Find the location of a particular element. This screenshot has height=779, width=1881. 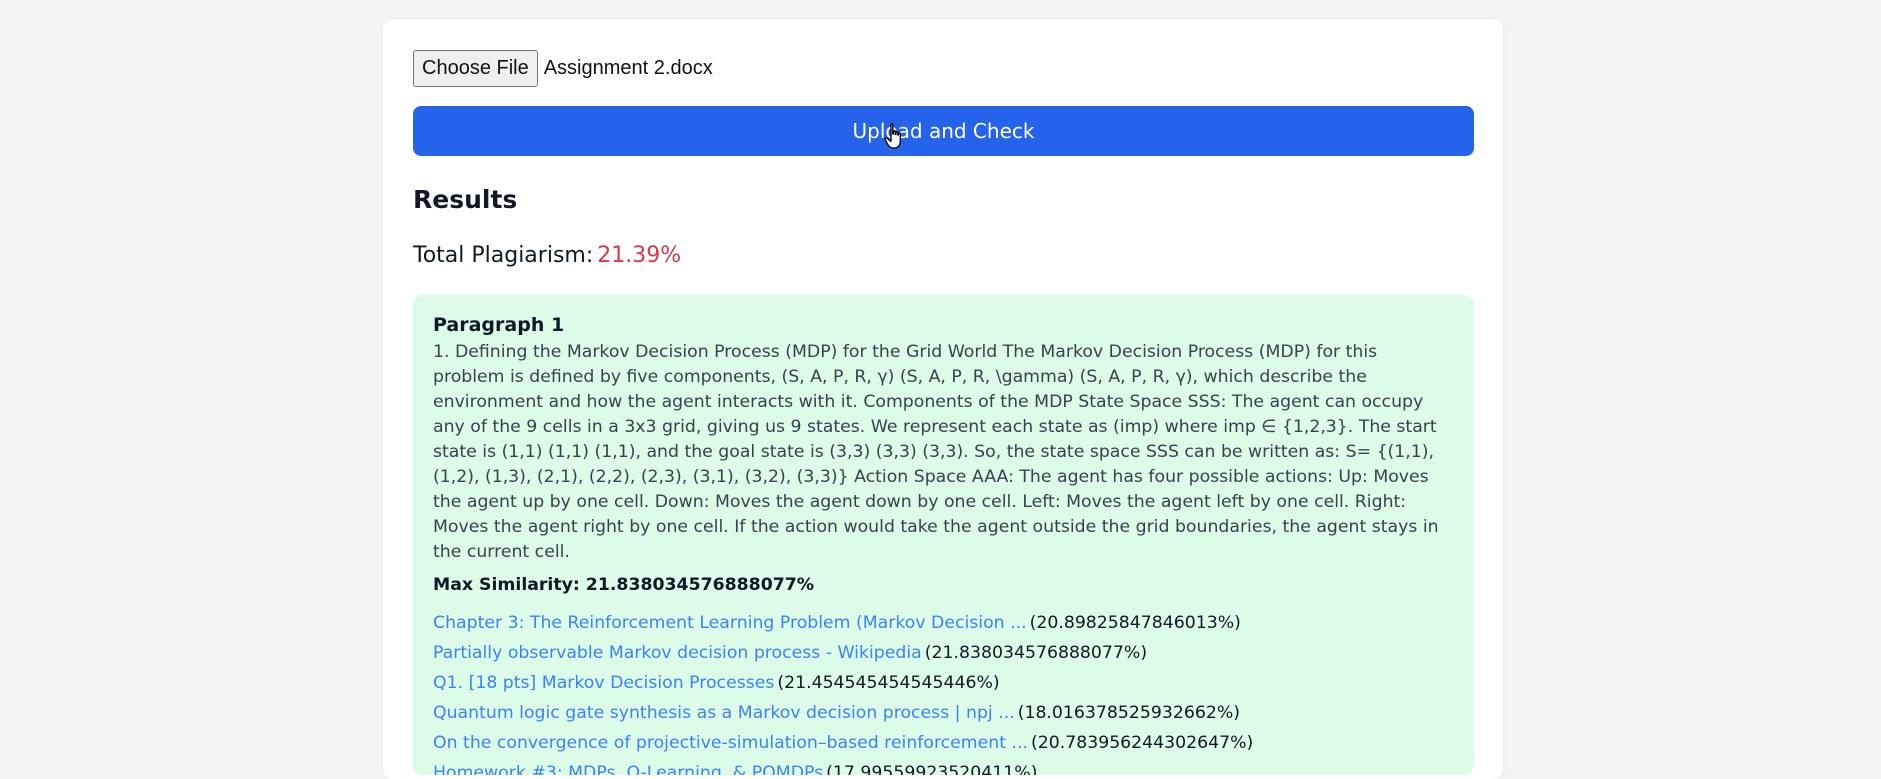

results-heading: Results is located at coordinates (465, 199).